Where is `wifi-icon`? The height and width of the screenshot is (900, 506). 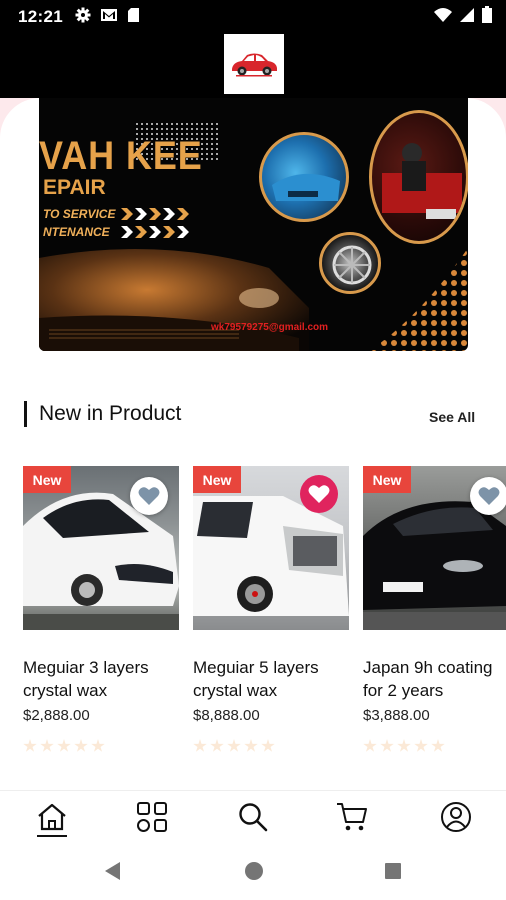 wifi-icon is located at coordinates (443, 17).